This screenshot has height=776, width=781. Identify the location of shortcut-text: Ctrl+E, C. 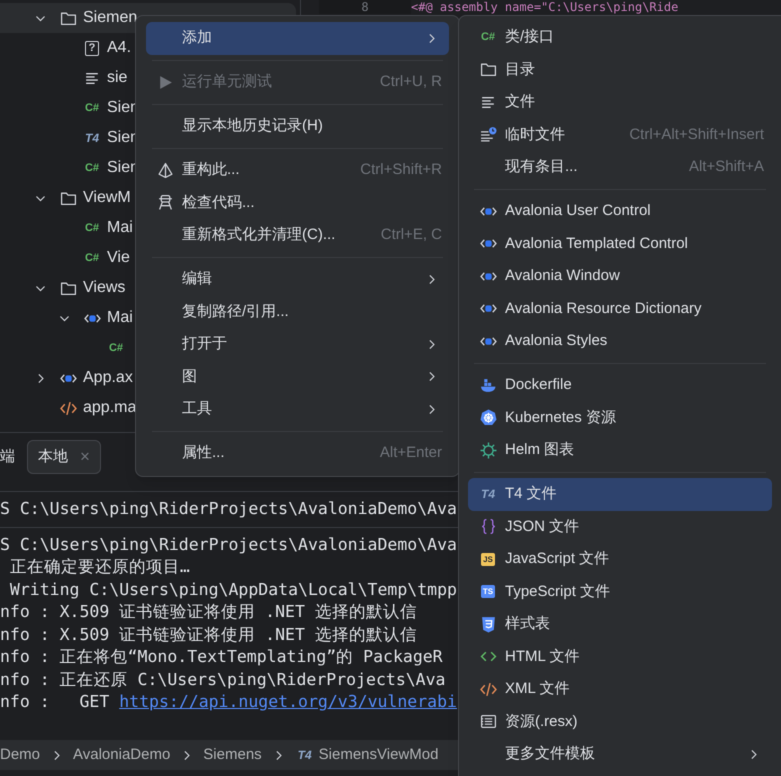
(411, 235).